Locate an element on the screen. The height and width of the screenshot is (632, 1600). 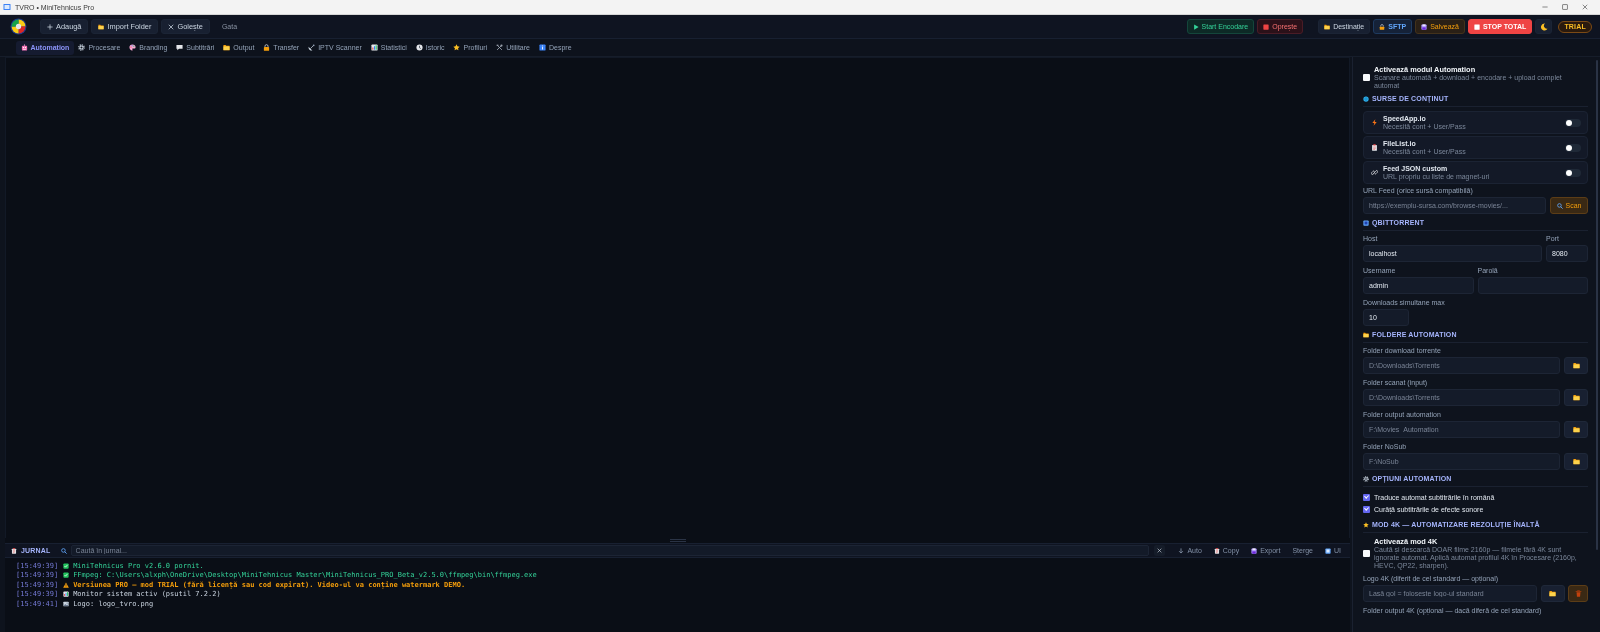
robot-icon is located at coordinates (24, 47).